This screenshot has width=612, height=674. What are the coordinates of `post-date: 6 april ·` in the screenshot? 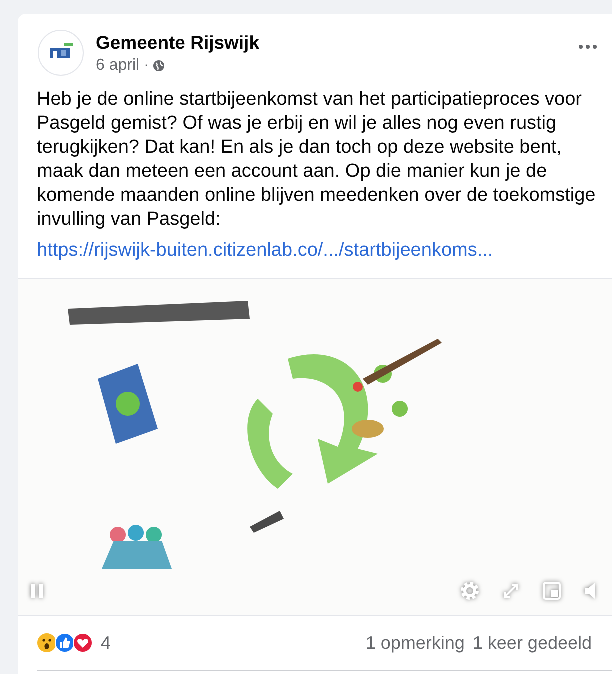 It's located at (123, 66).